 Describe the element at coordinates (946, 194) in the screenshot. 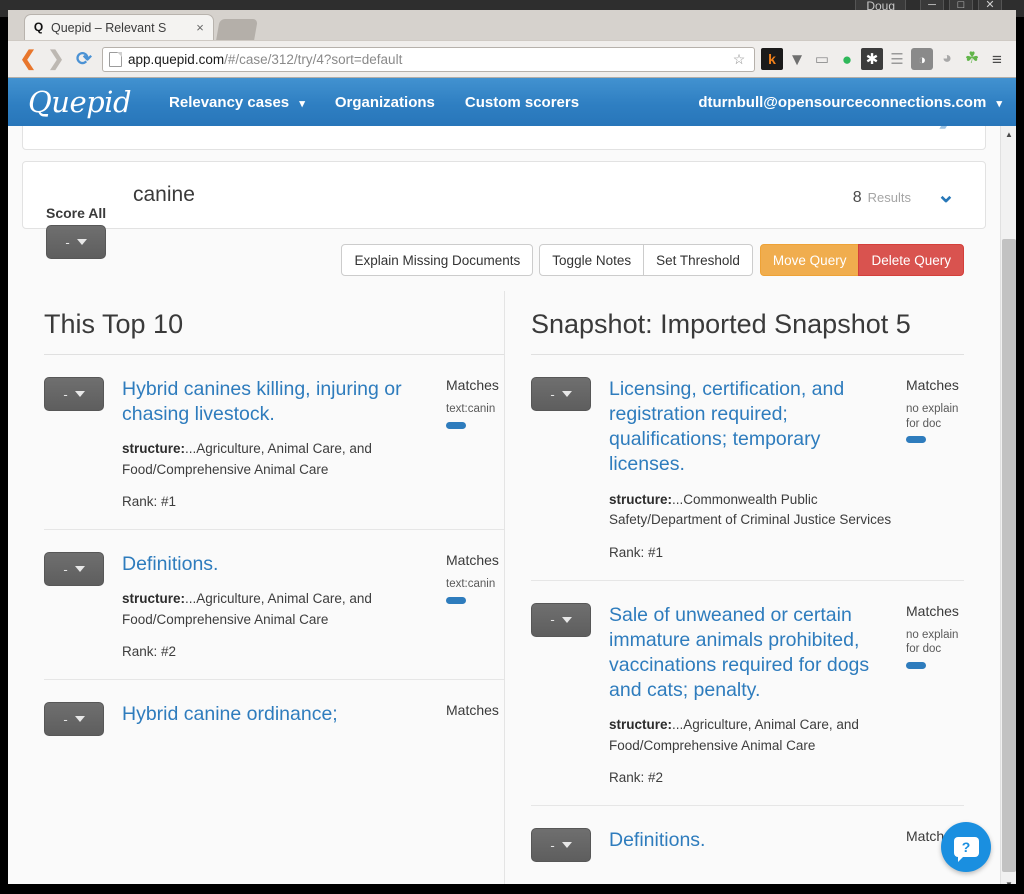

I see `chevron-down-icon: ⌄` at that location.